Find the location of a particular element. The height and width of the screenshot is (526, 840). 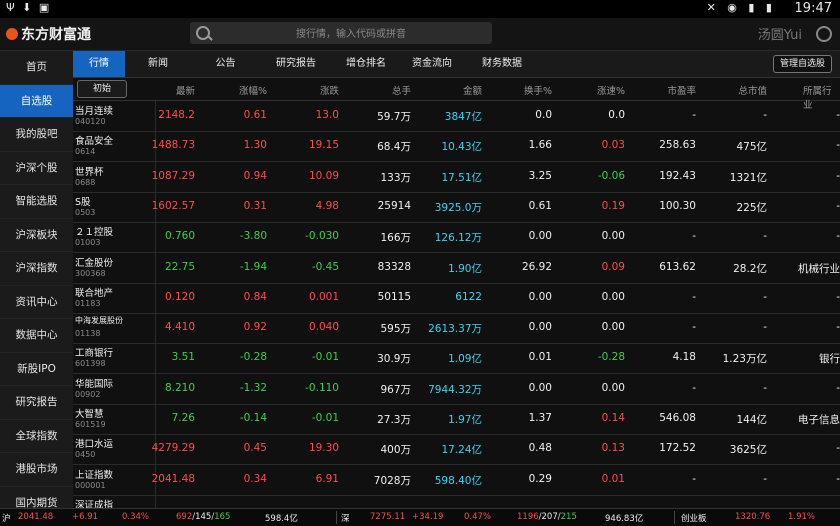

cell-pct: 0.45 is located at coordinates (255, 448).